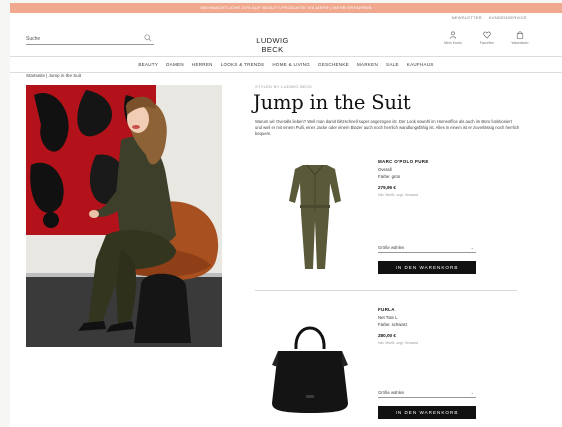  Describe the element at coordinates (272, 45) in the screenshot. I see `brand-logo: LUDWIG BECK` at that location.